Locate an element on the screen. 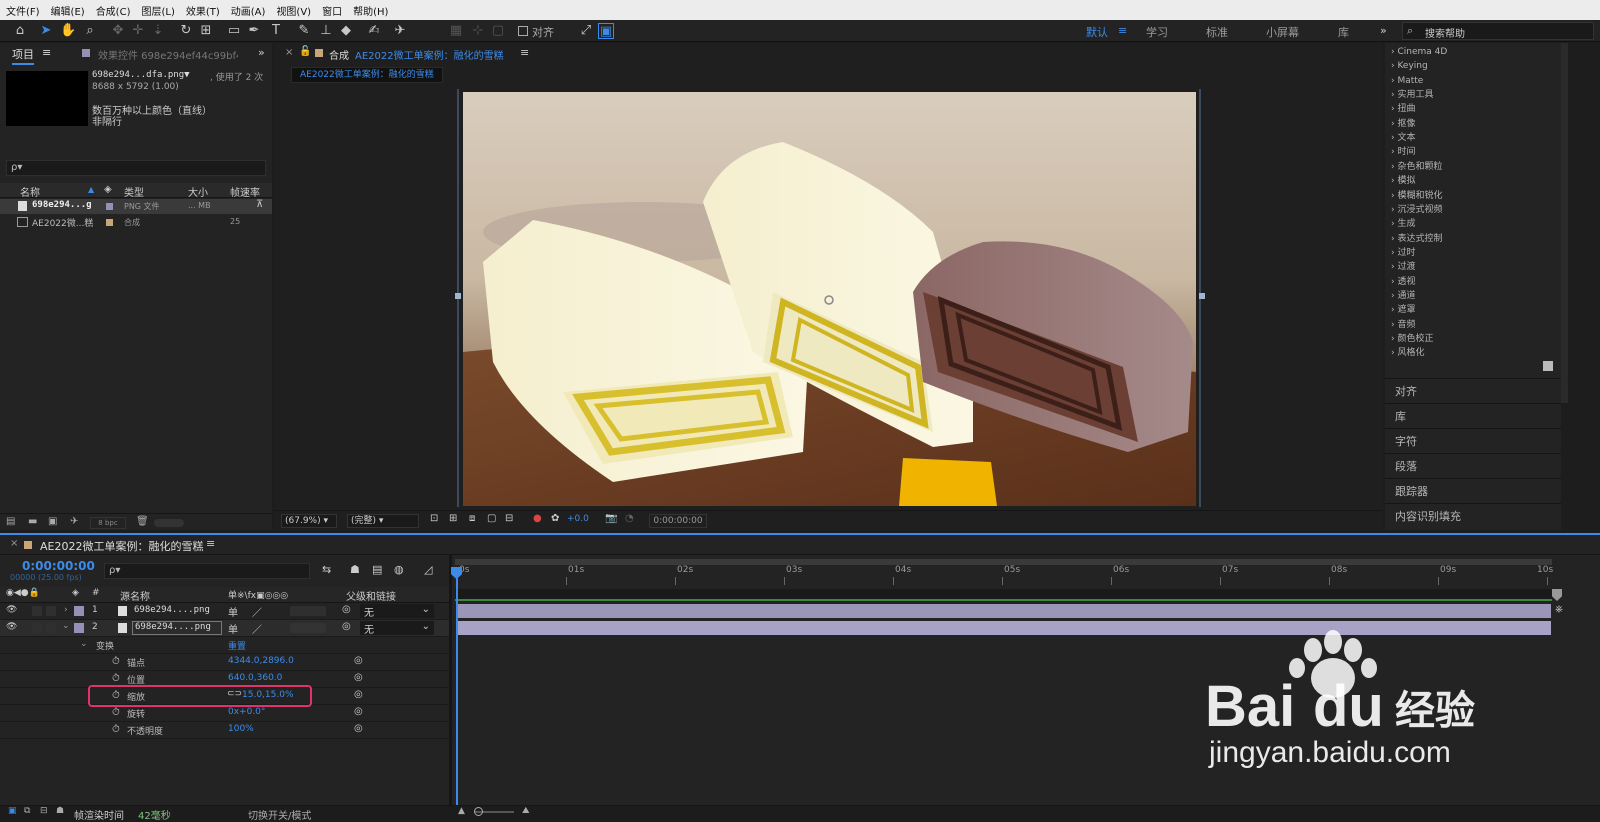 This screenshot has width=1600, height=822. effect-category: › 风格化 is located at coordinates (1407, 353).